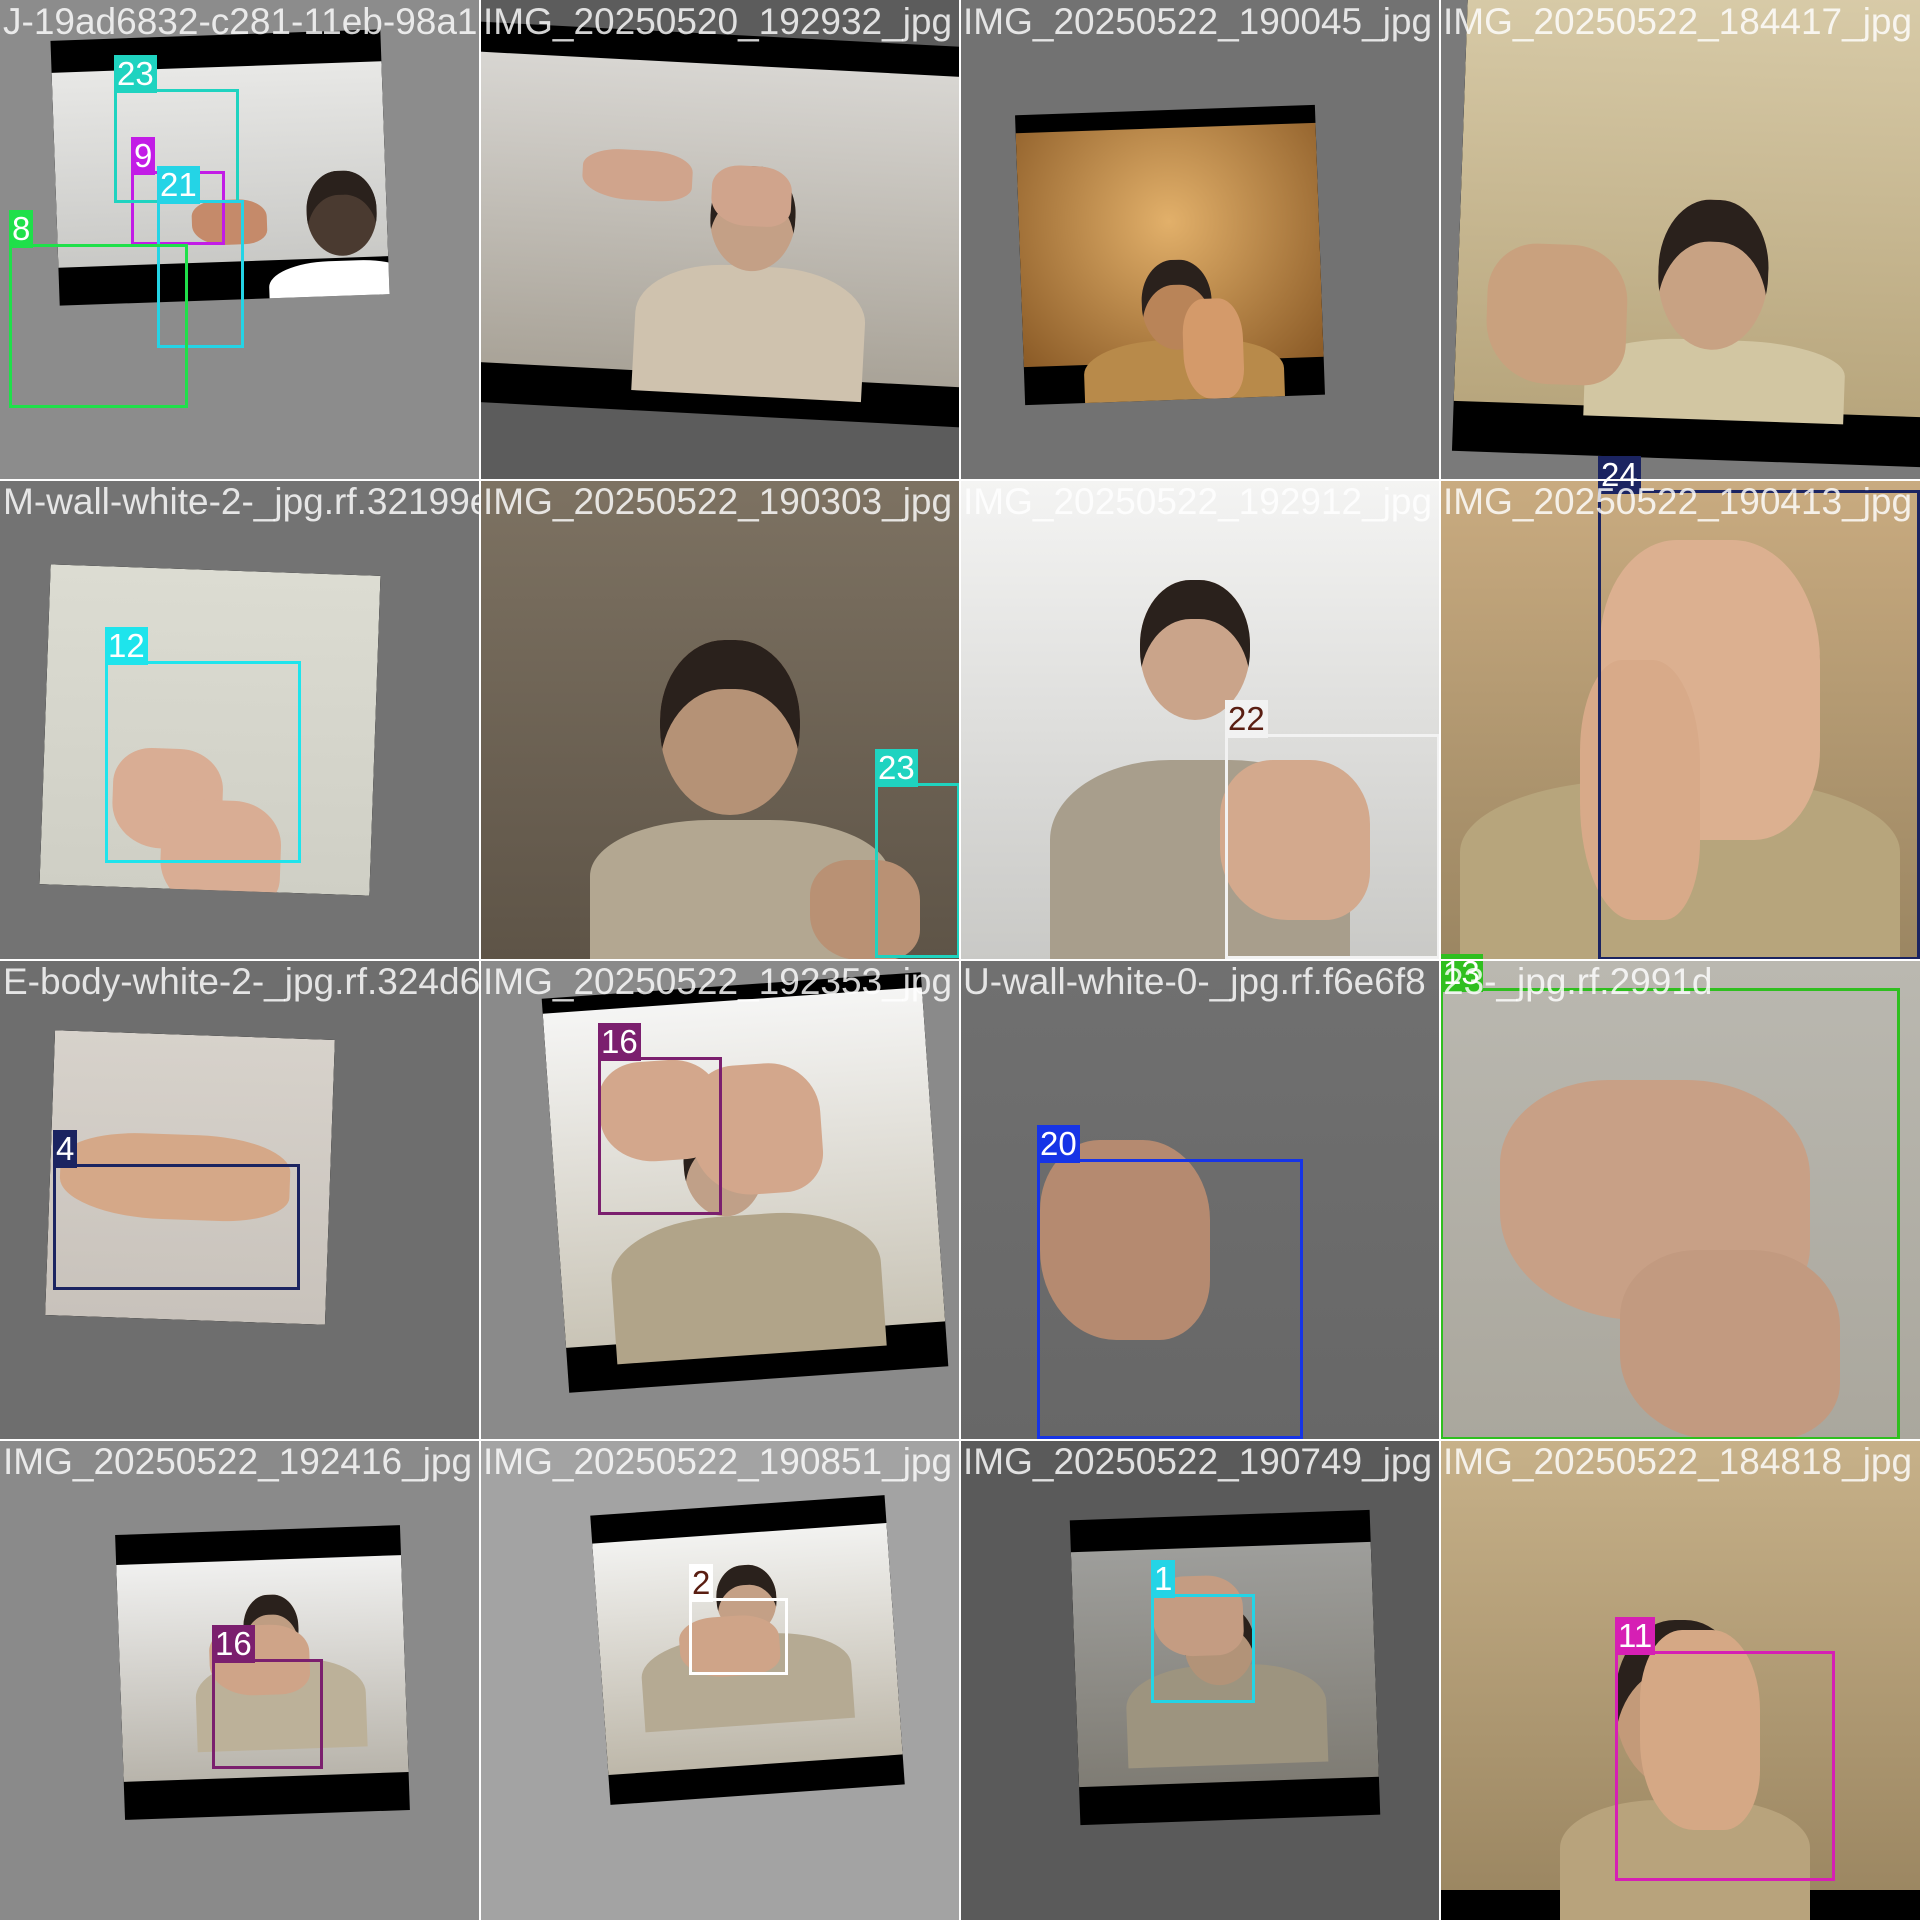 The width and height of the screenshot is (1920, 1920). Describe the element at coordinates (718, 1461) in the screenshot. I see `tile-filename: IMG_20250522_190851_jpg` at that location.